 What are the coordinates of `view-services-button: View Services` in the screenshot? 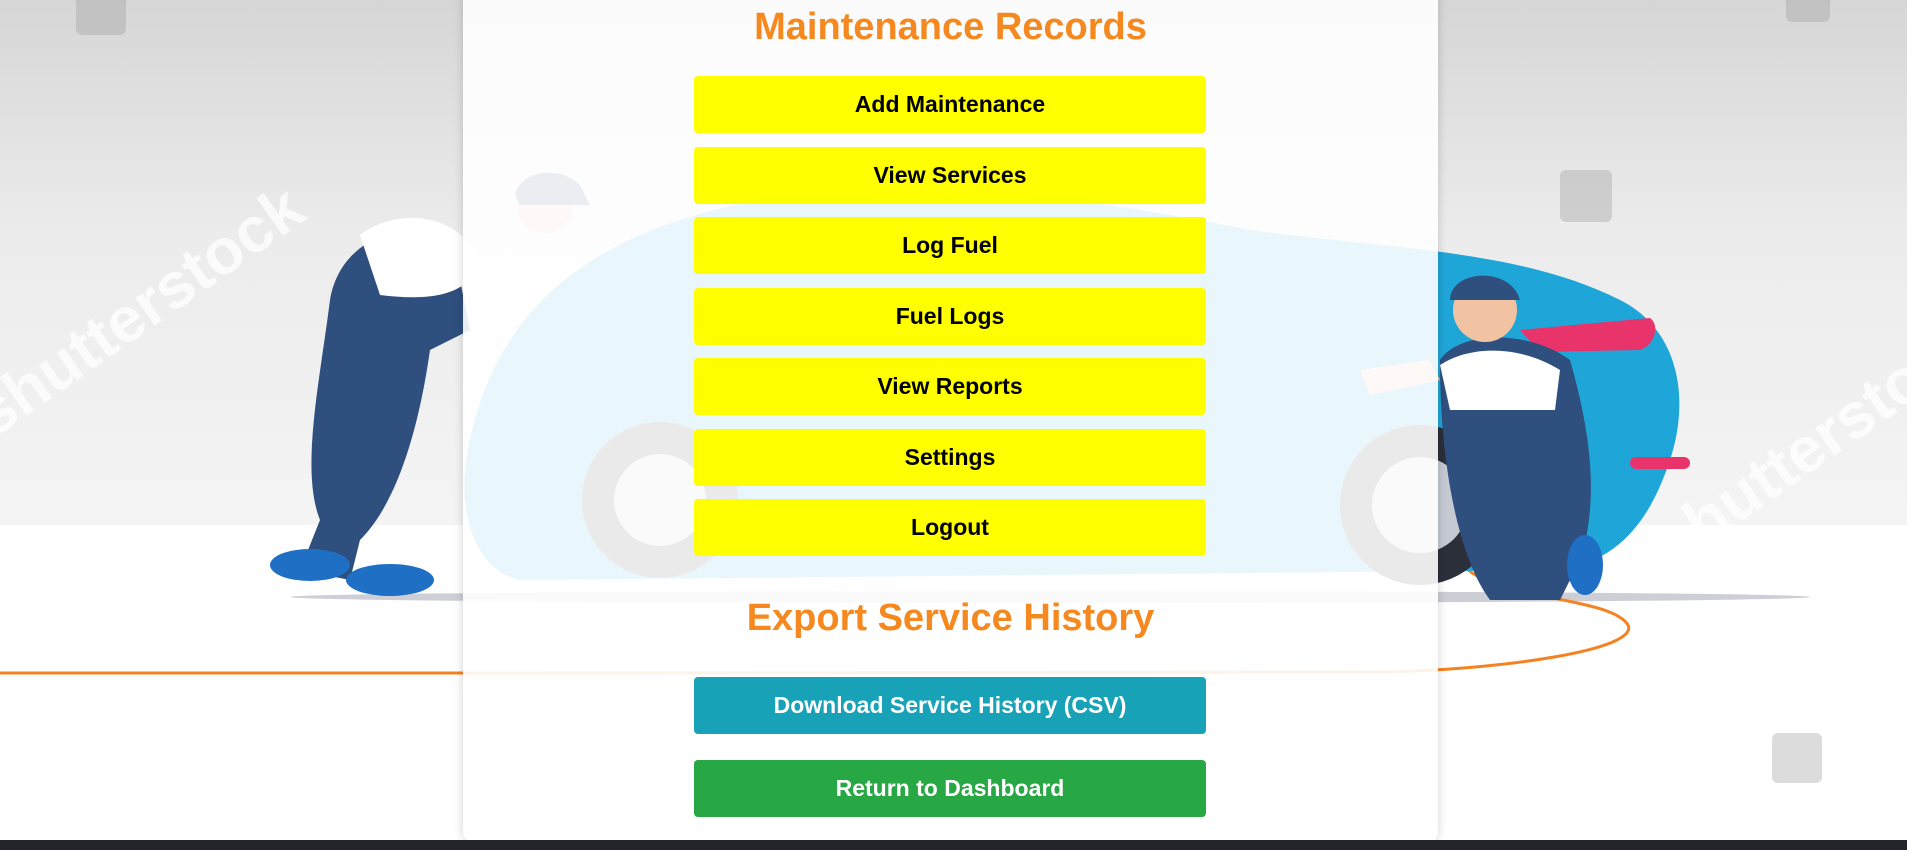 It's located at (950, 175).